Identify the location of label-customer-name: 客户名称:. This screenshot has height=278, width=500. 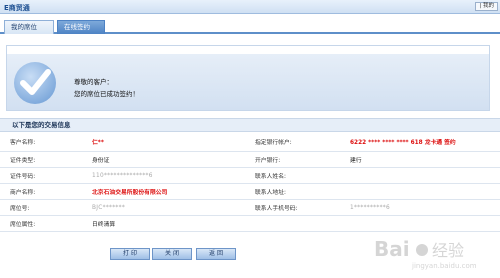
(23, 143).